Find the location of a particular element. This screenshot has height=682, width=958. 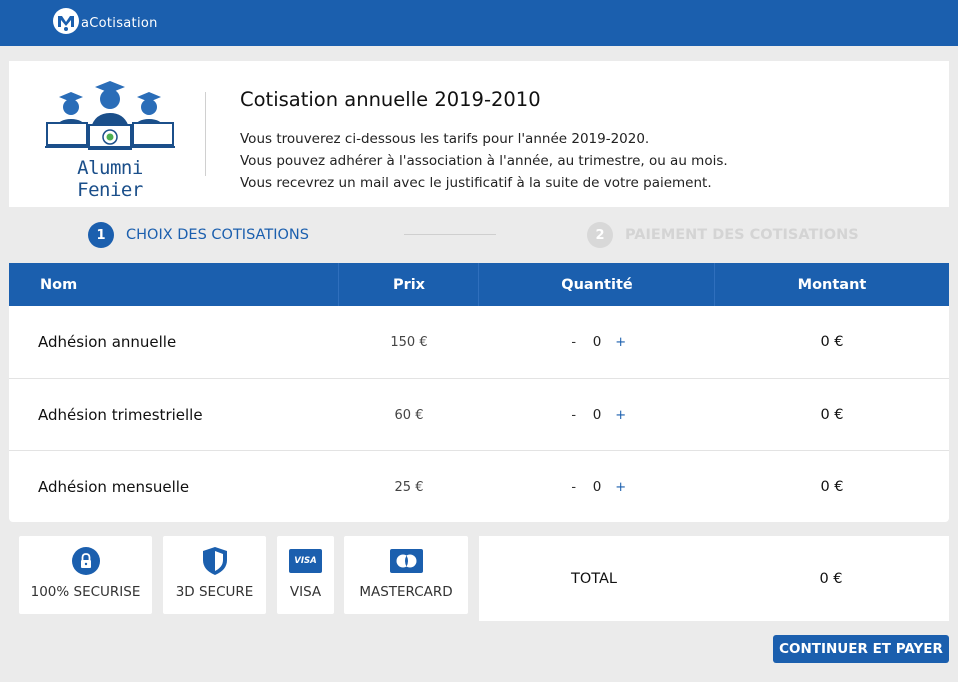

intro-divider is located at coordinates (205, 134).